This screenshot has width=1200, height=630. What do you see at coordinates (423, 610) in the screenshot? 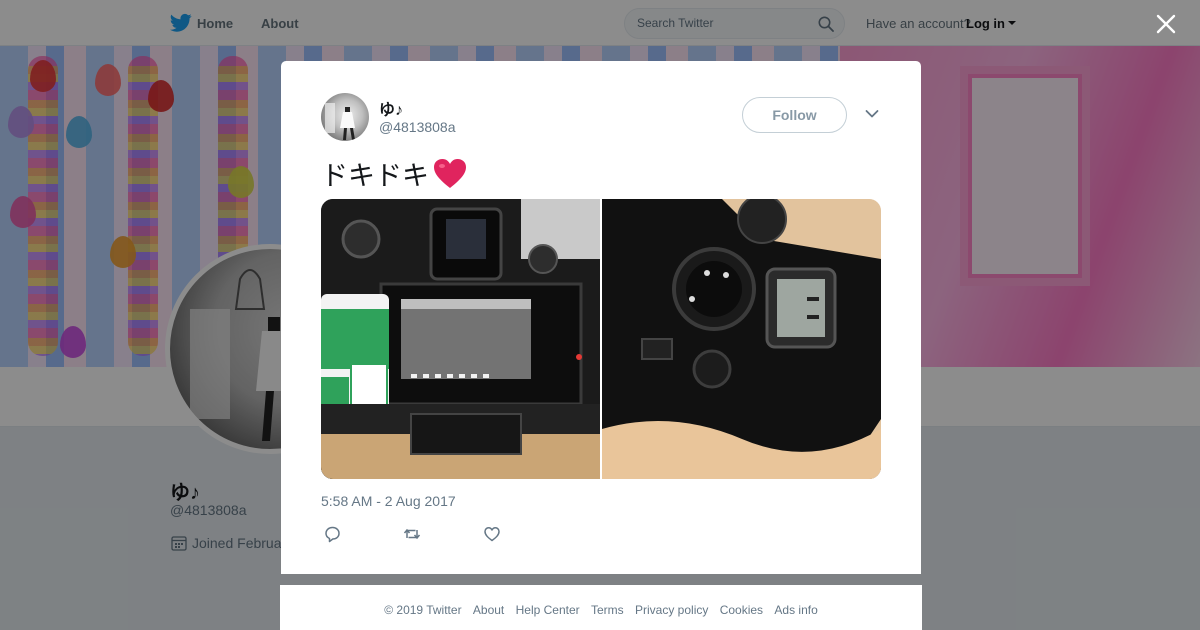
I see `footer-copyright: © 2019 Twitter` at bounding box center [423, 610].